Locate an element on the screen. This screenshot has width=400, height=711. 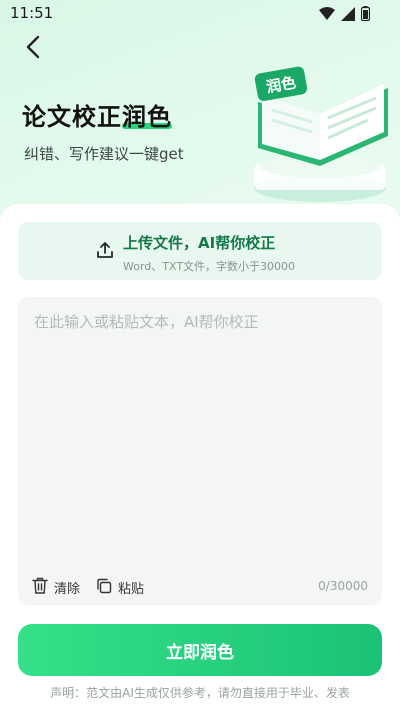
clear-label: 清除 is located at coordinates (67, 589).